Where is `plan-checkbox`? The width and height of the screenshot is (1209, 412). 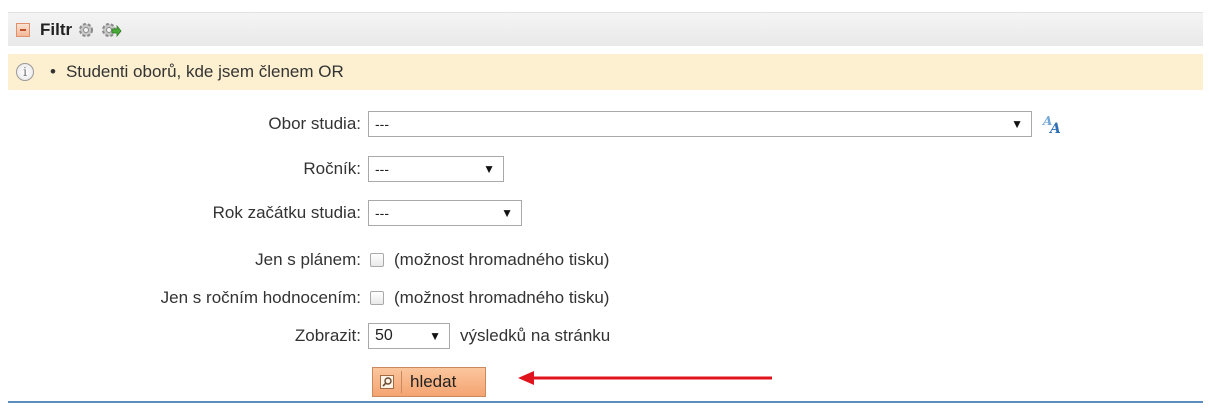
plan-checkbox is located at coordinates (377, 260).